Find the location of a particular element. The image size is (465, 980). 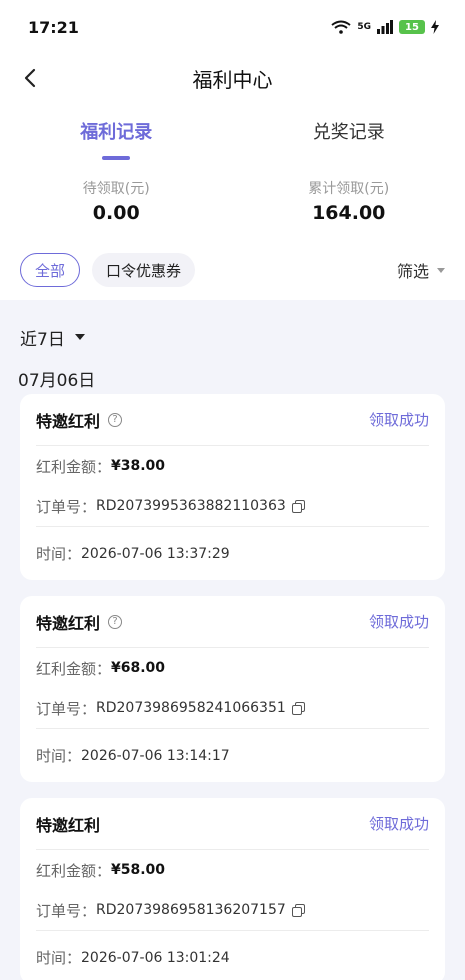

order-number: RD2073995363882110363 is located at coordinates (191, 506).